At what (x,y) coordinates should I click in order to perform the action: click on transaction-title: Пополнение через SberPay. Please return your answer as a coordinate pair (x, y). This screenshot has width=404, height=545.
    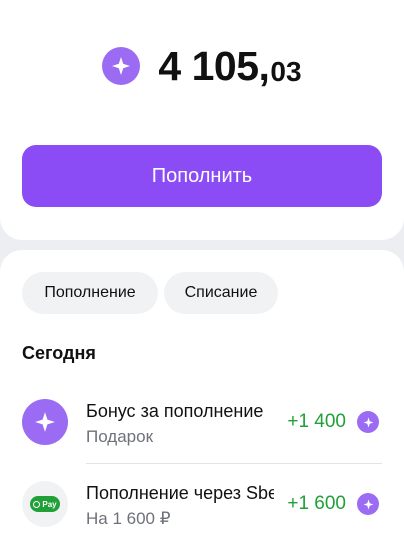
    Looking at the image, I should click on (180, 493).